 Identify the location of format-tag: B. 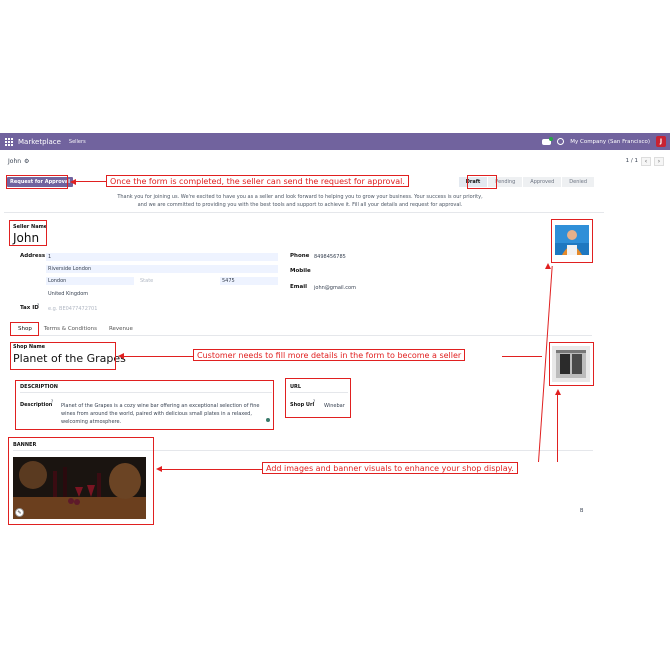
(582, 511).